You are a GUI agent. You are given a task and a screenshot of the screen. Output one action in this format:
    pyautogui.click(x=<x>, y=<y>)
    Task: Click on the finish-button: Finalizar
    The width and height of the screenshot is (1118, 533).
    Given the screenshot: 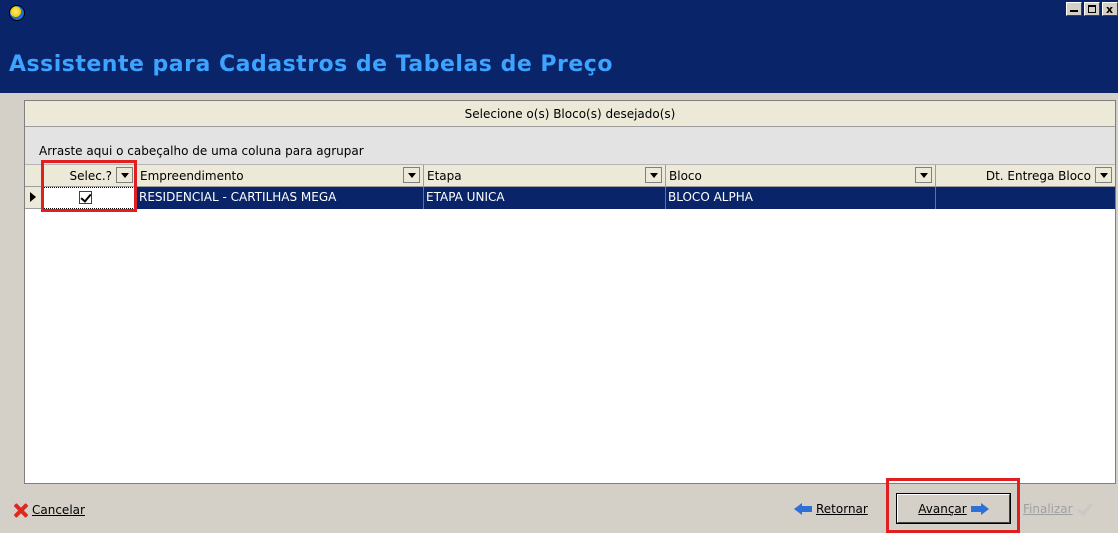 What is the action you would take?
    pyautogui.click(x=1057, y=509)
    